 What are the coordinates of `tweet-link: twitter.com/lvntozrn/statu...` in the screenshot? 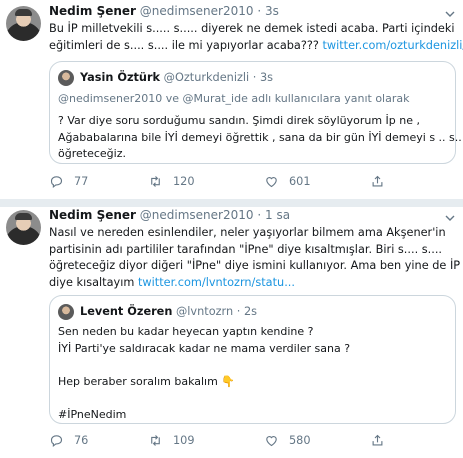 It's located at (216, 282).